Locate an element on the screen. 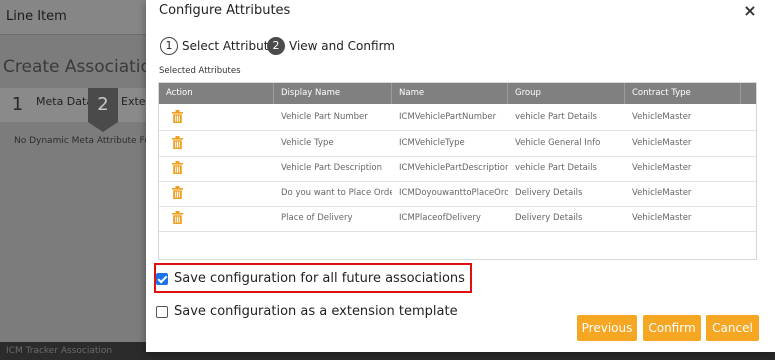 This screenshot has height=360, width=775. confirm-button: Confirm is located at coordinates (672, 328).